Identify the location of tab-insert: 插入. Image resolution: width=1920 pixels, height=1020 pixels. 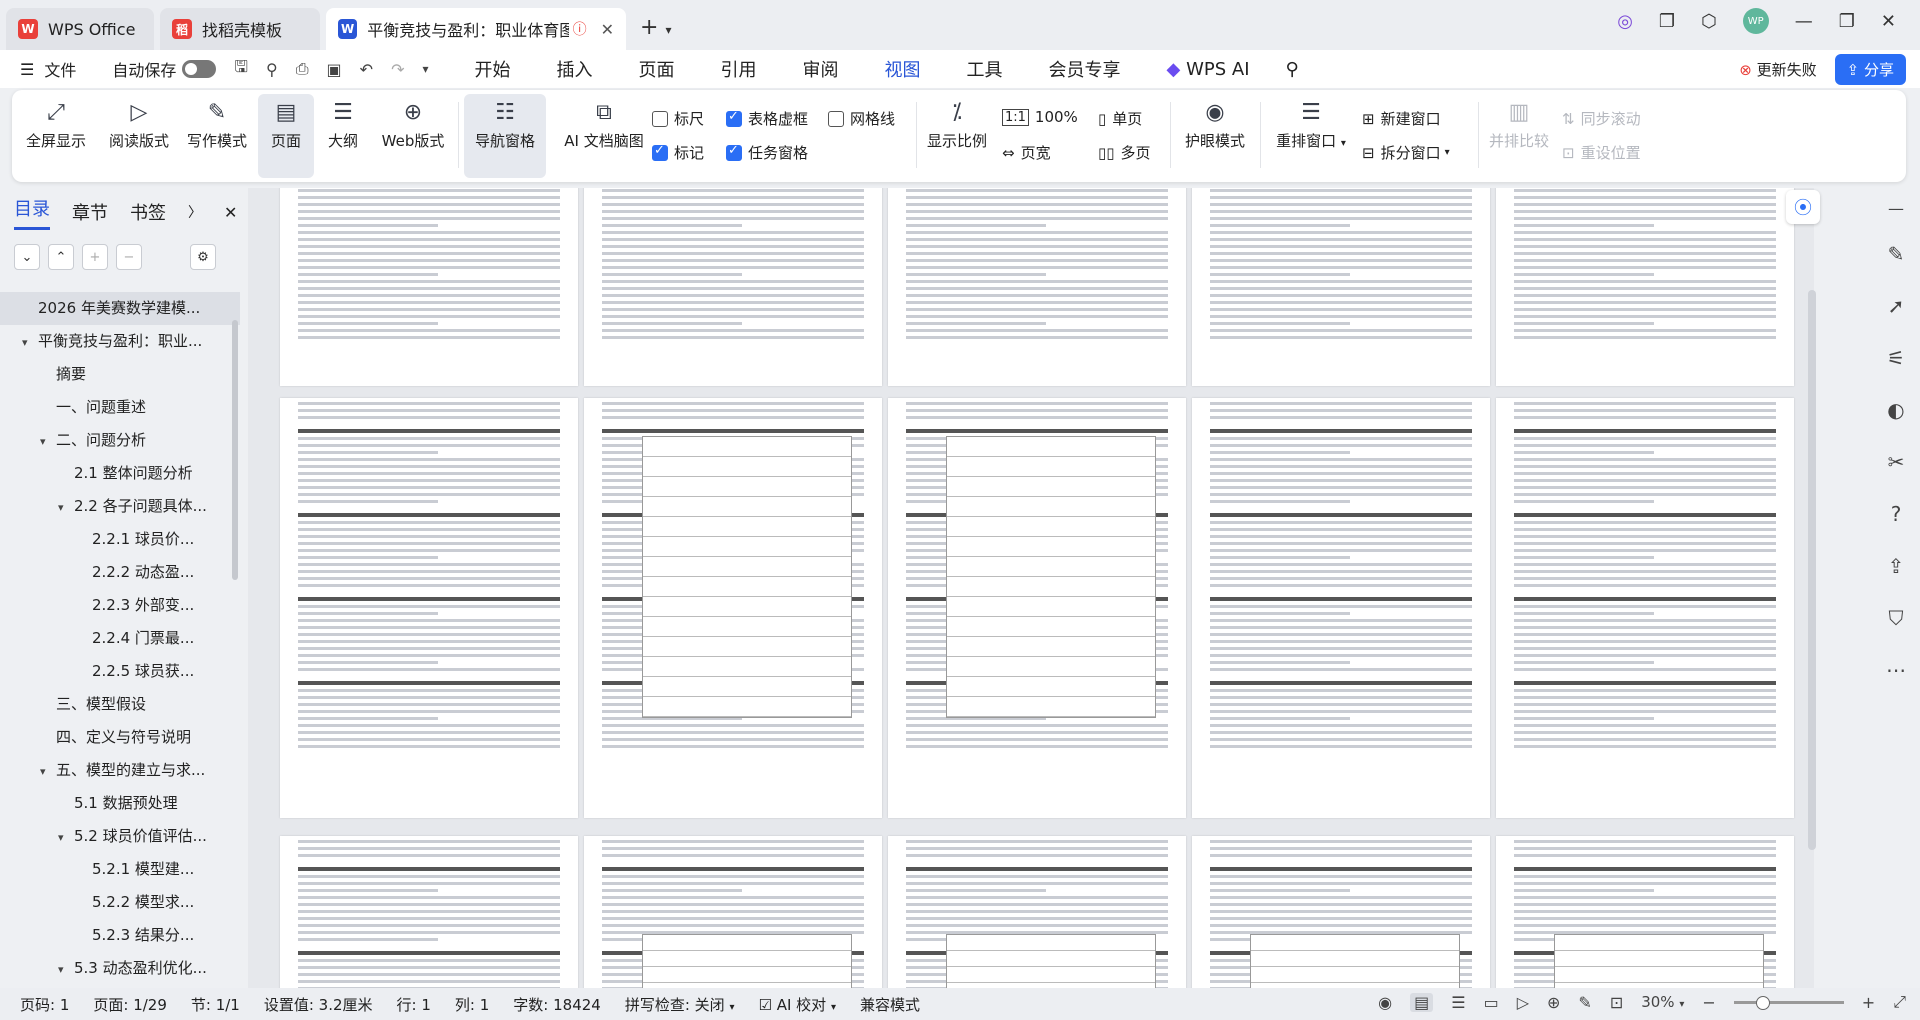
(575, 69).